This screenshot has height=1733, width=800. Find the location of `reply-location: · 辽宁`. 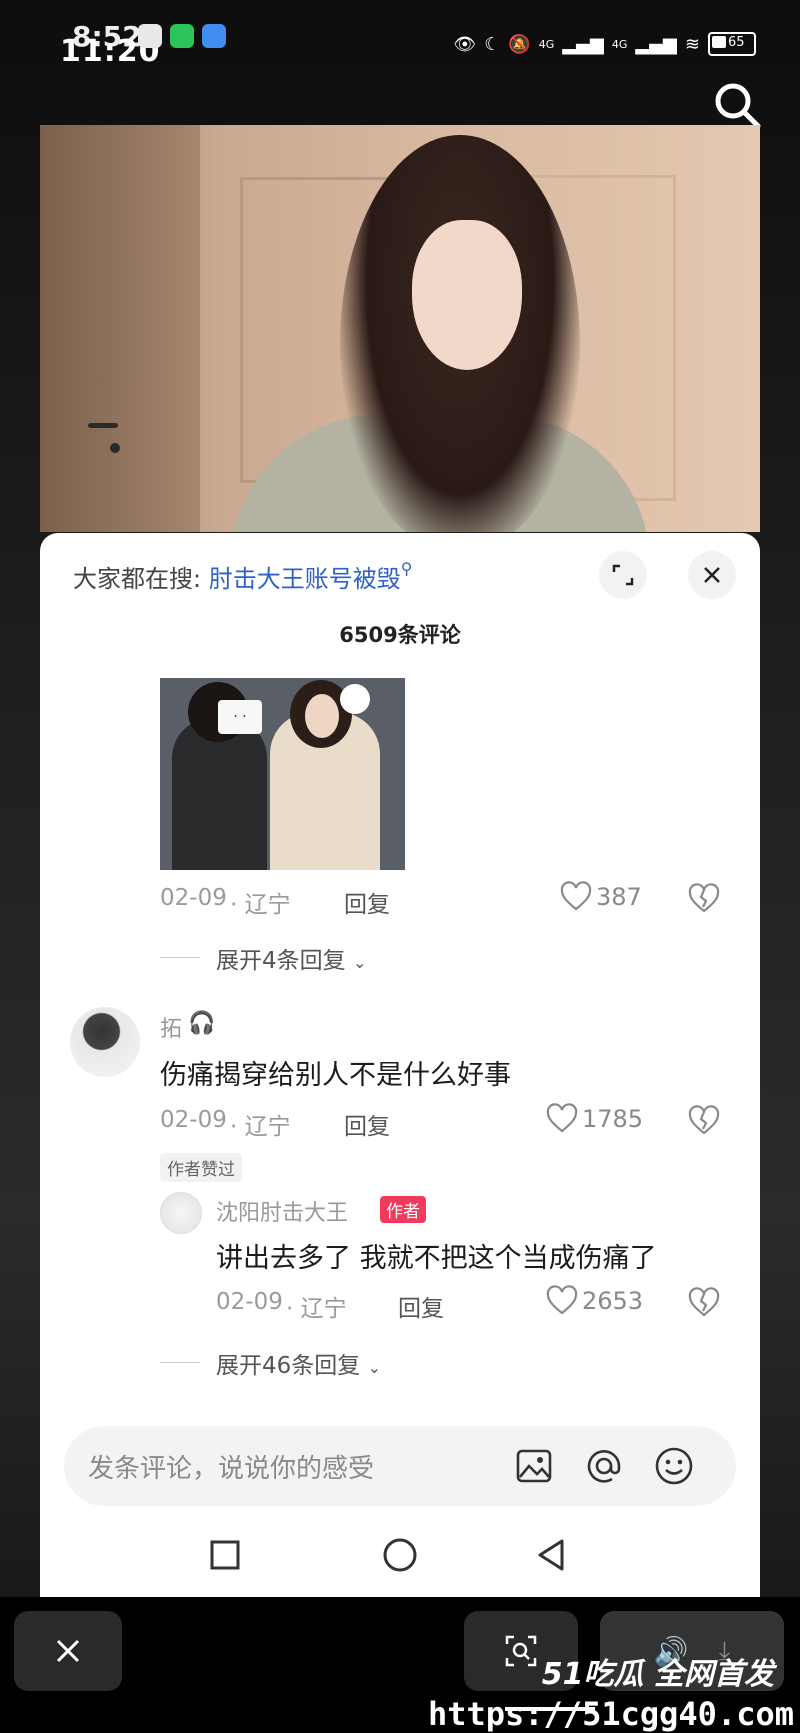

reply-location: · 辽宁 is located at coordinates (316, 1309).